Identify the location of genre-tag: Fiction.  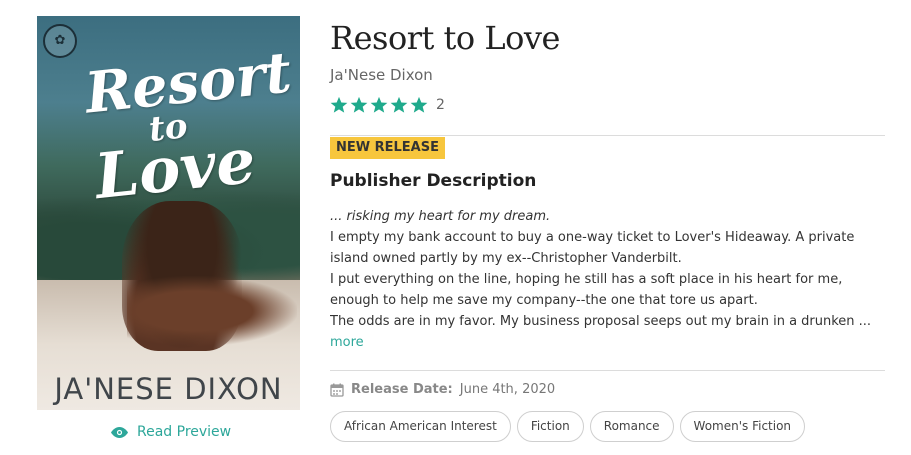
(550, 426).